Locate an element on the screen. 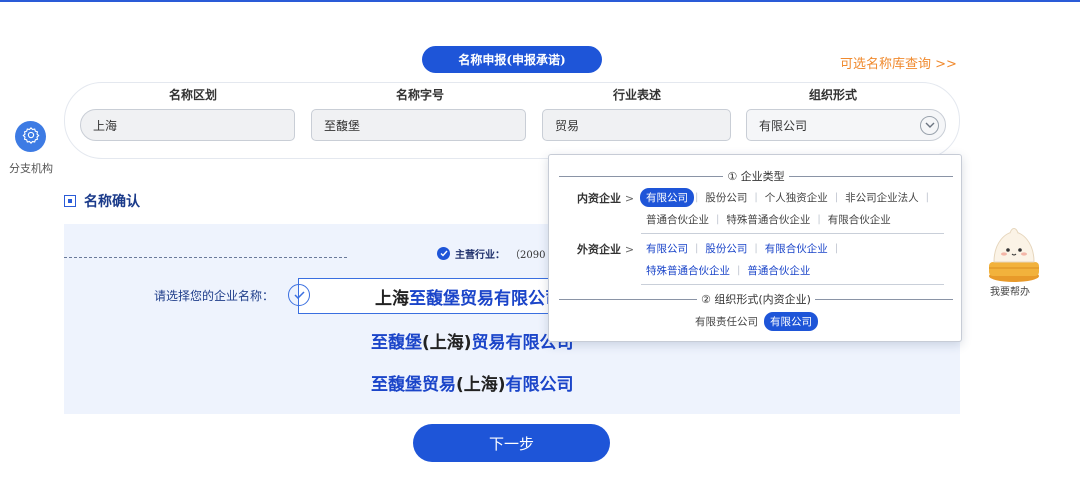 This screenshot has height=496, width=1080. section-square-icon is located at coordinates (70, 201).